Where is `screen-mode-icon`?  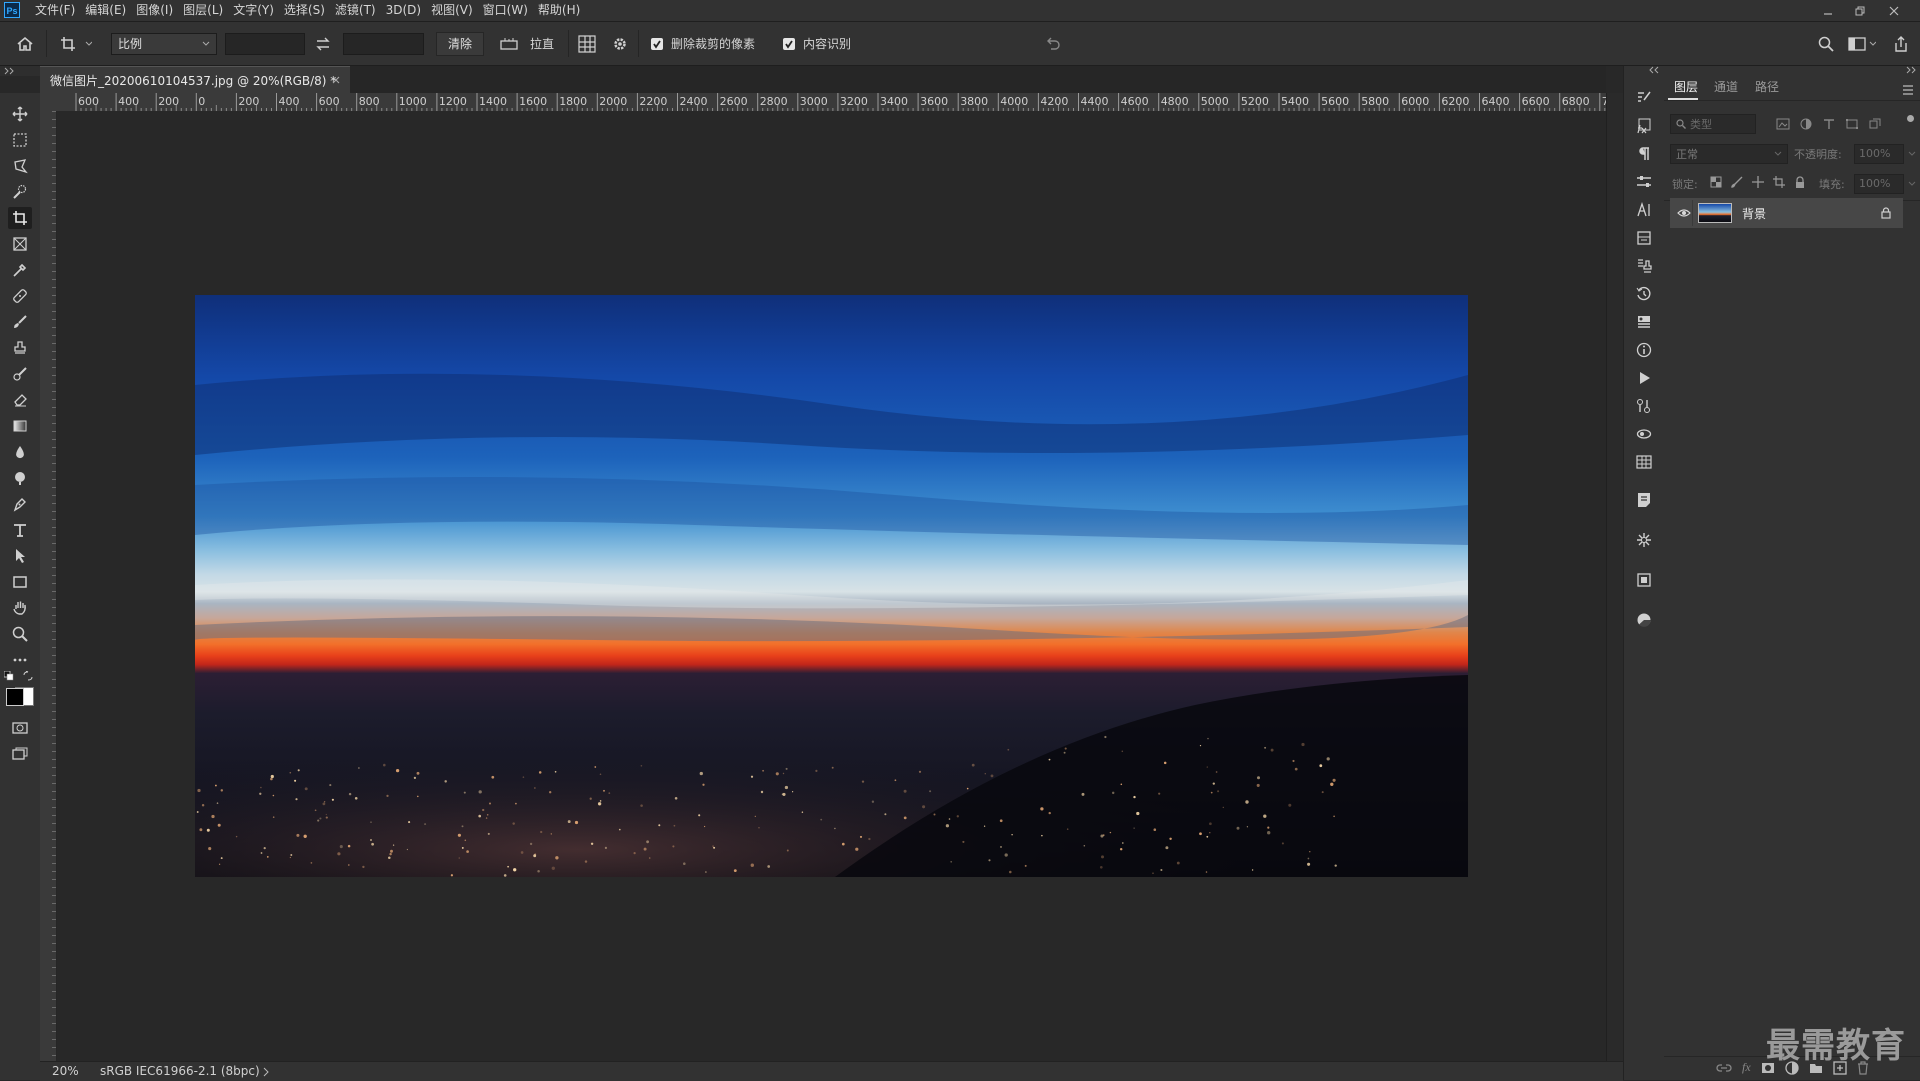
screen-mode-icon is located at coordinates (20, 754).